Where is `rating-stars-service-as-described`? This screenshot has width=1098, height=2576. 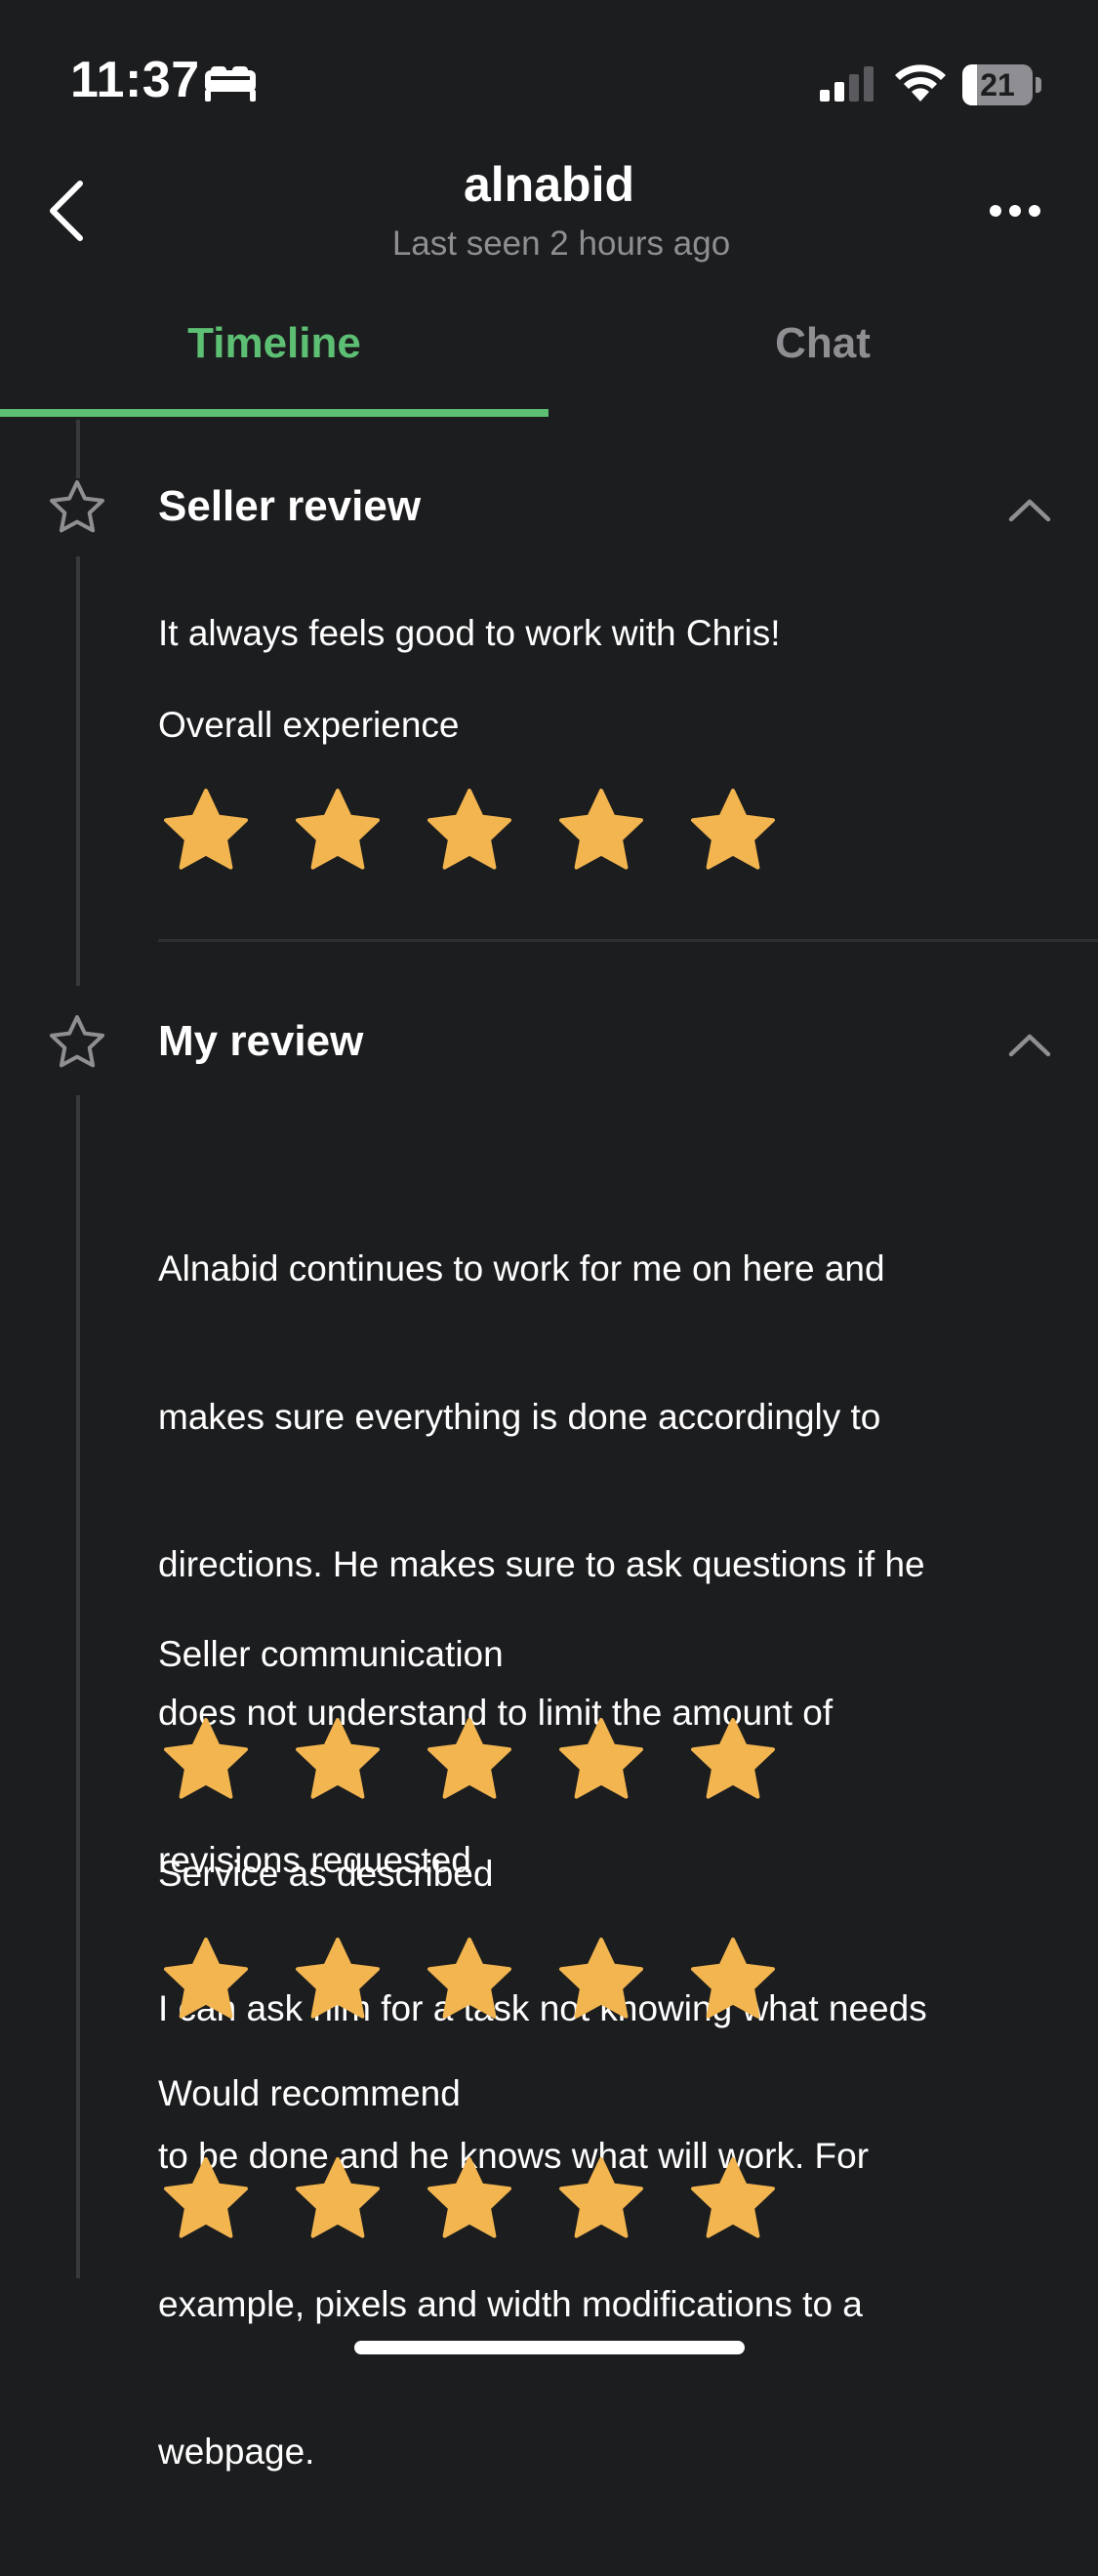
rating-stars-service-as-described is located at coordinates (475, 1980).